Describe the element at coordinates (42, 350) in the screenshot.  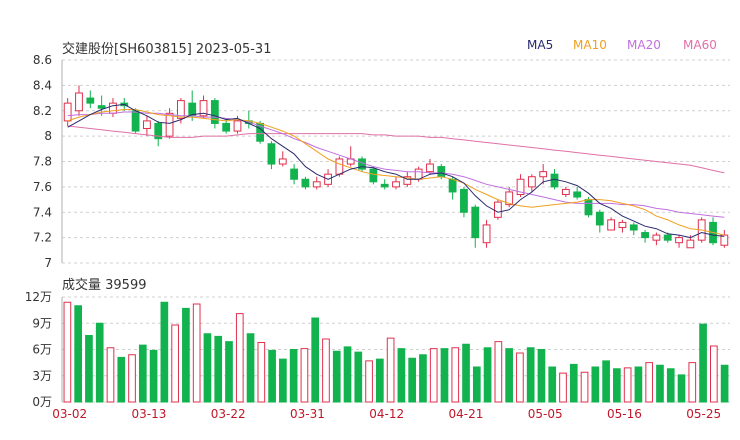
I see `volume-tick-label: 6万` at that location.